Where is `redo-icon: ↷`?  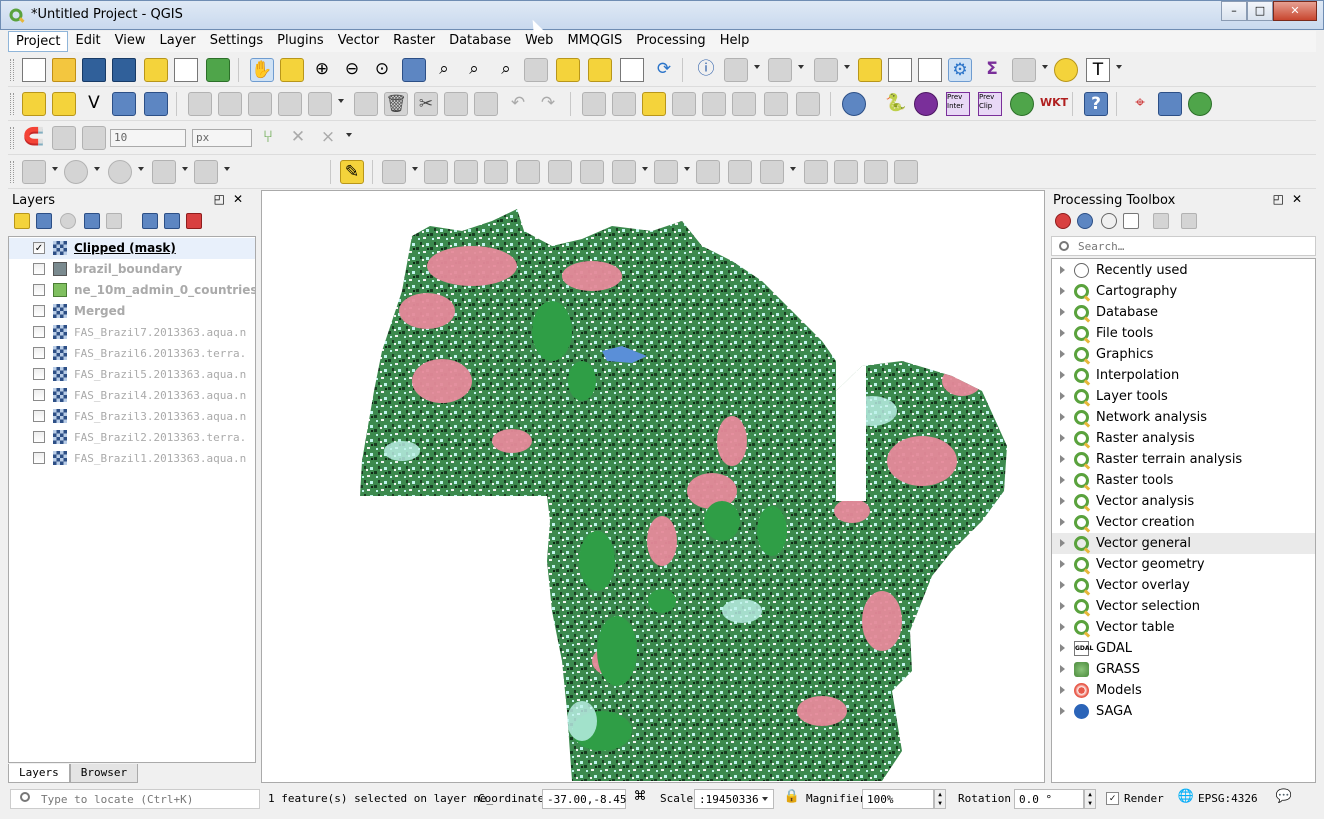
redo-icon: ↷ is located at coordinates (548, 104).